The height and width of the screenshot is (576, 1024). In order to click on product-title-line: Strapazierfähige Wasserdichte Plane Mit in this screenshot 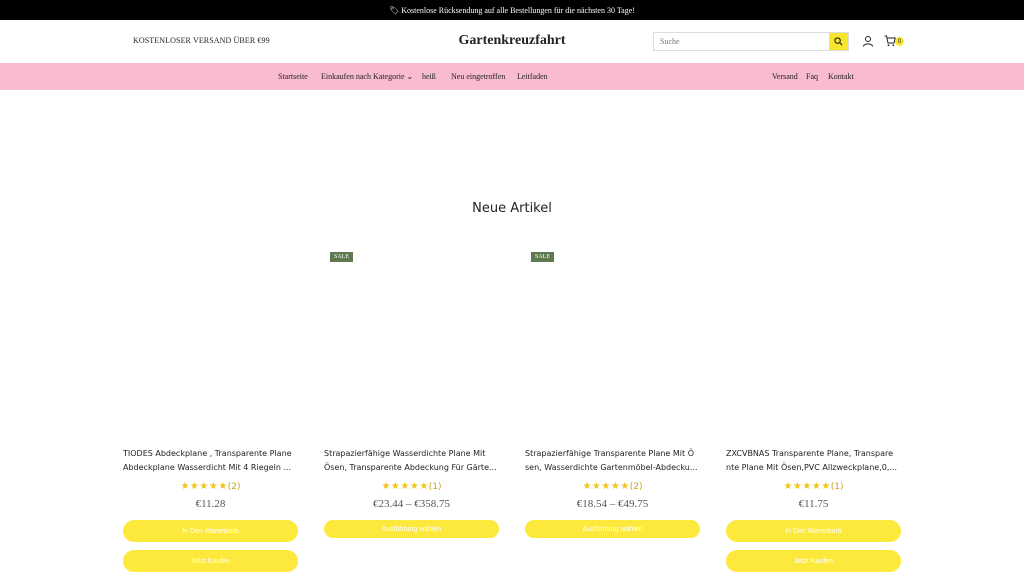, I will do `click(405, 453)`.